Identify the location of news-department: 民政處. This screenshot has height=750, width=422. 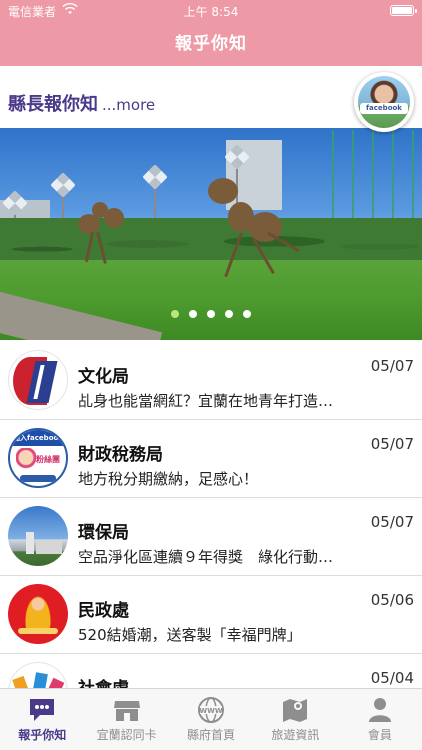
(103, 611).